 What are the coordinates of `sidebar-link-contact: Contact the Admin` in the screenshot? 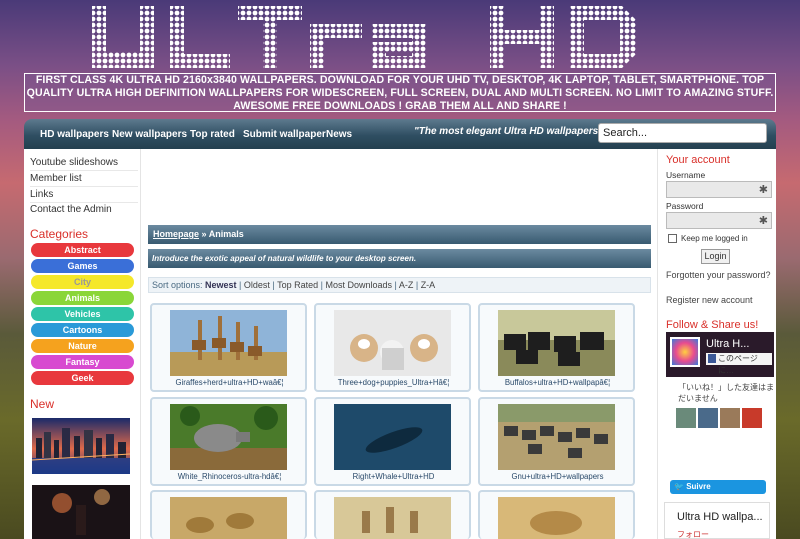 It's located at (71, 209).